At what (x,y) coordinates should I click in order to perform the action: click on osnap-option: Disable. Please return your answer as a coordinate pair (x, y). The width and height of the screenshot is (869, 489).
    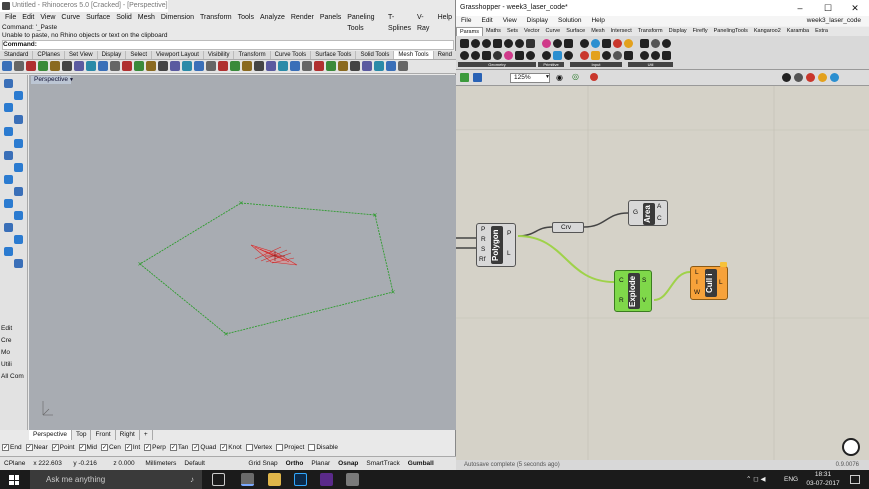
    Looking at the image, I should click on (323, 447).